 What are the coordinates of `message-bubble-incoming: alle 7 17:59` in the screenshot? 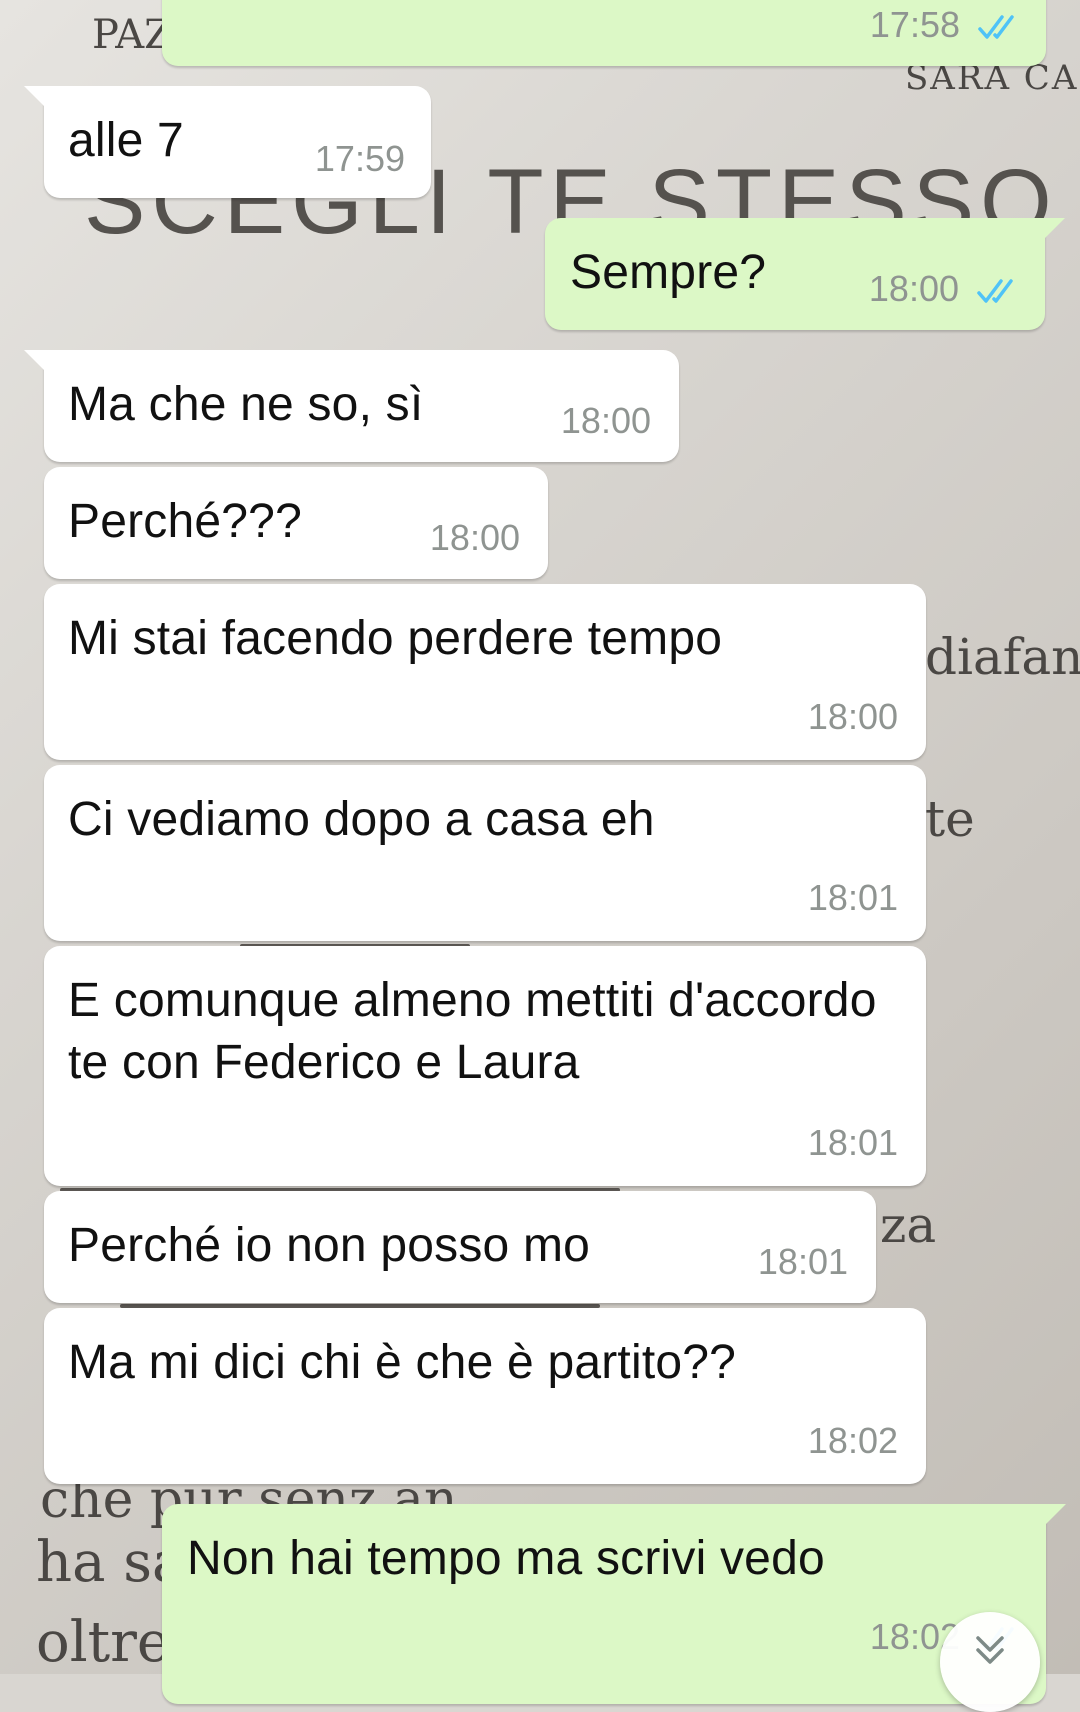 It's located at (227, 142).